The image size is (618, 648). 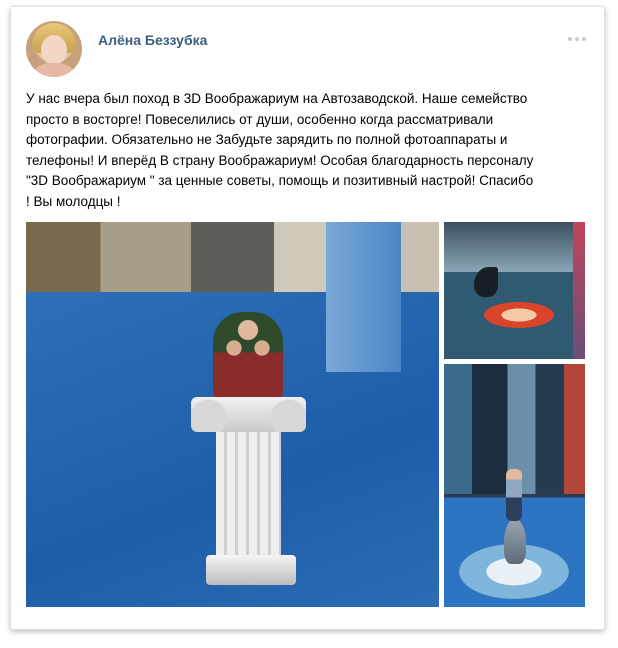 What do you see at coordinates (486, 282) in the screenshot?
I see `photo-tr-orca` at bounding box center [486, 282].